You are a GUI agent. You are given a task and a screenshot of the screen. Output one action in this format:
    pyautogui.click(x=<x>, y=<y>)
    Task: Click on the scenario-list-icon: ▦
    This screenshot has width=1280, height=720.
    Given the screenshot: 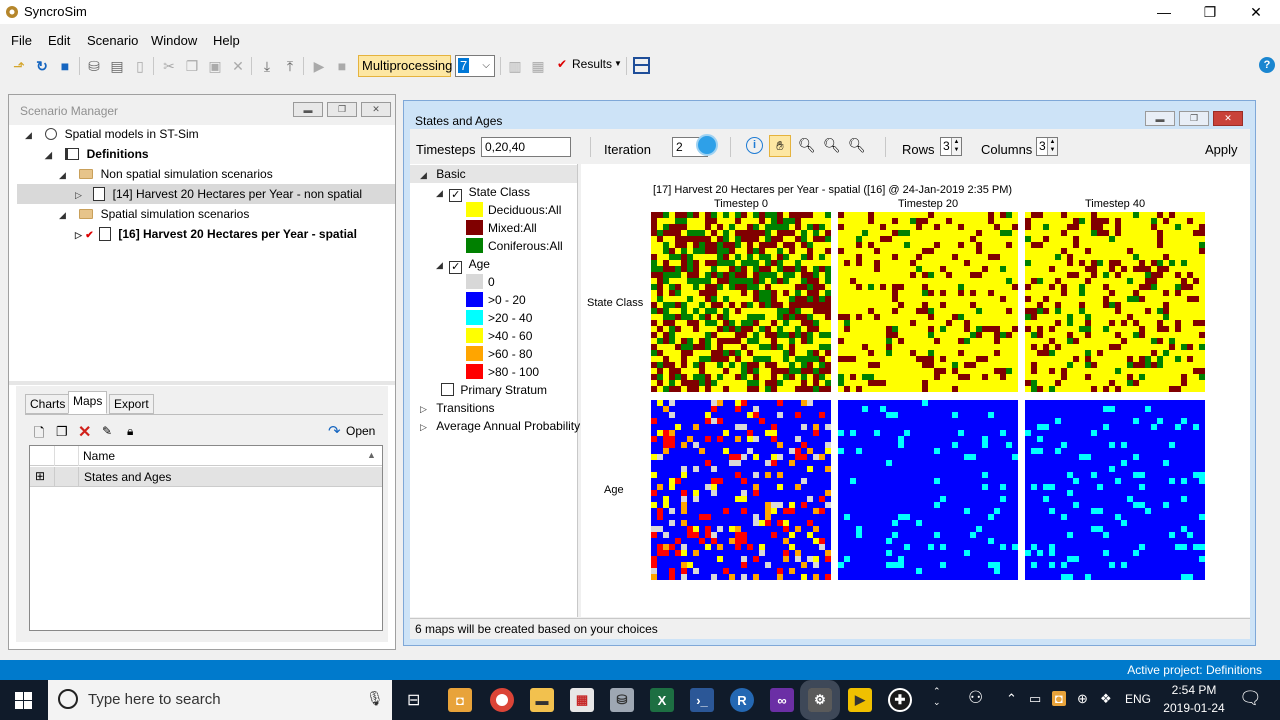 What is the action you would take?
    pyautogui.click(x=538, y=66)
    